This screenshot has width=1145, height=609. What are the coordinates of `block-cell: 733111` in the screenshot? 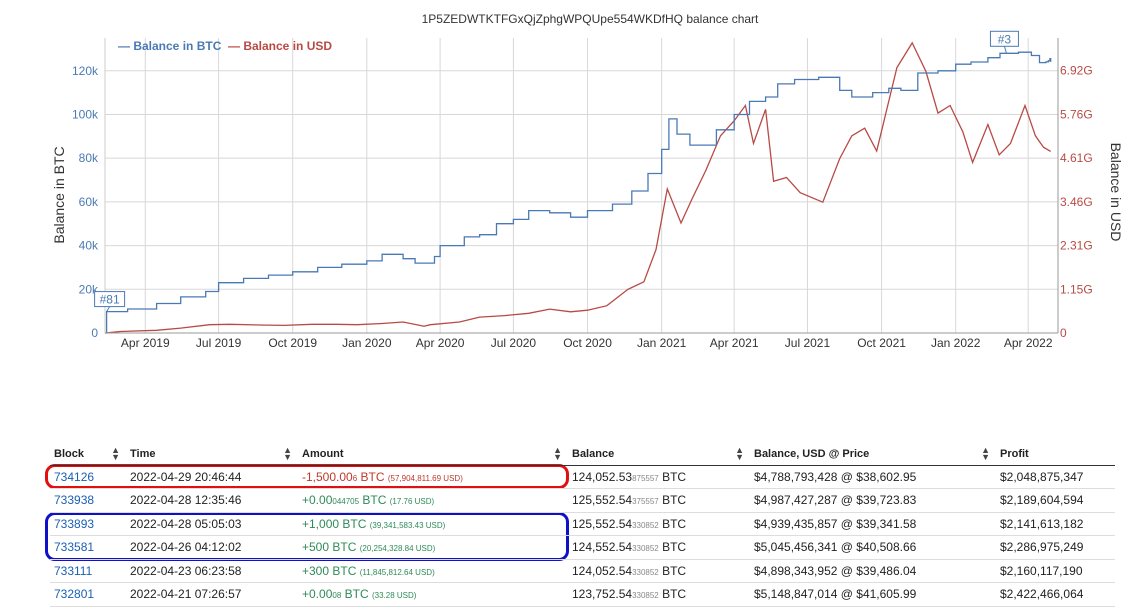 It's located at (88, 571).